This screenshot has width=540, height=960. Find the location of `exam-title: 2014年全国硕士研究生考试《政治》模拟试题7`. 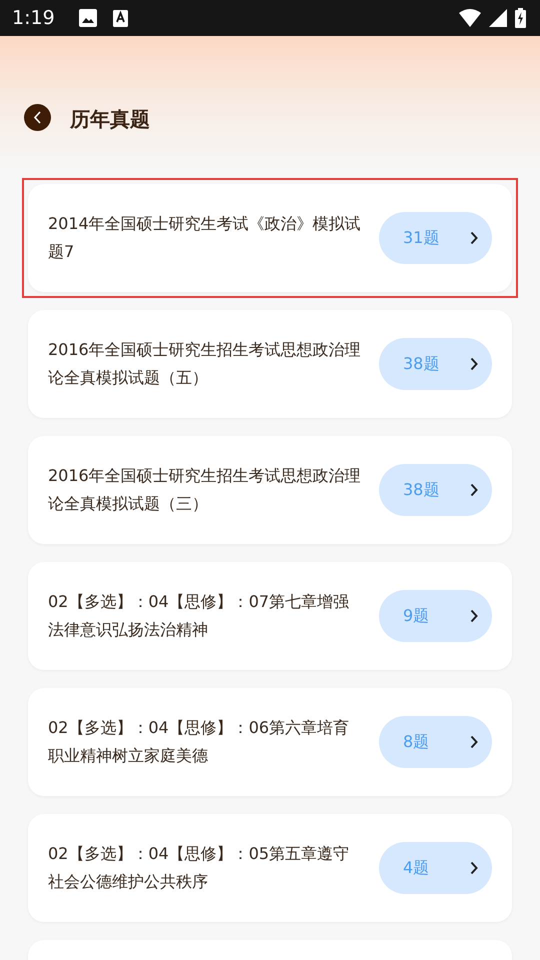

exam-title: 2014年全国硕士研究生考试《政治》模拟试题7 is located at coordinates (205, 238).